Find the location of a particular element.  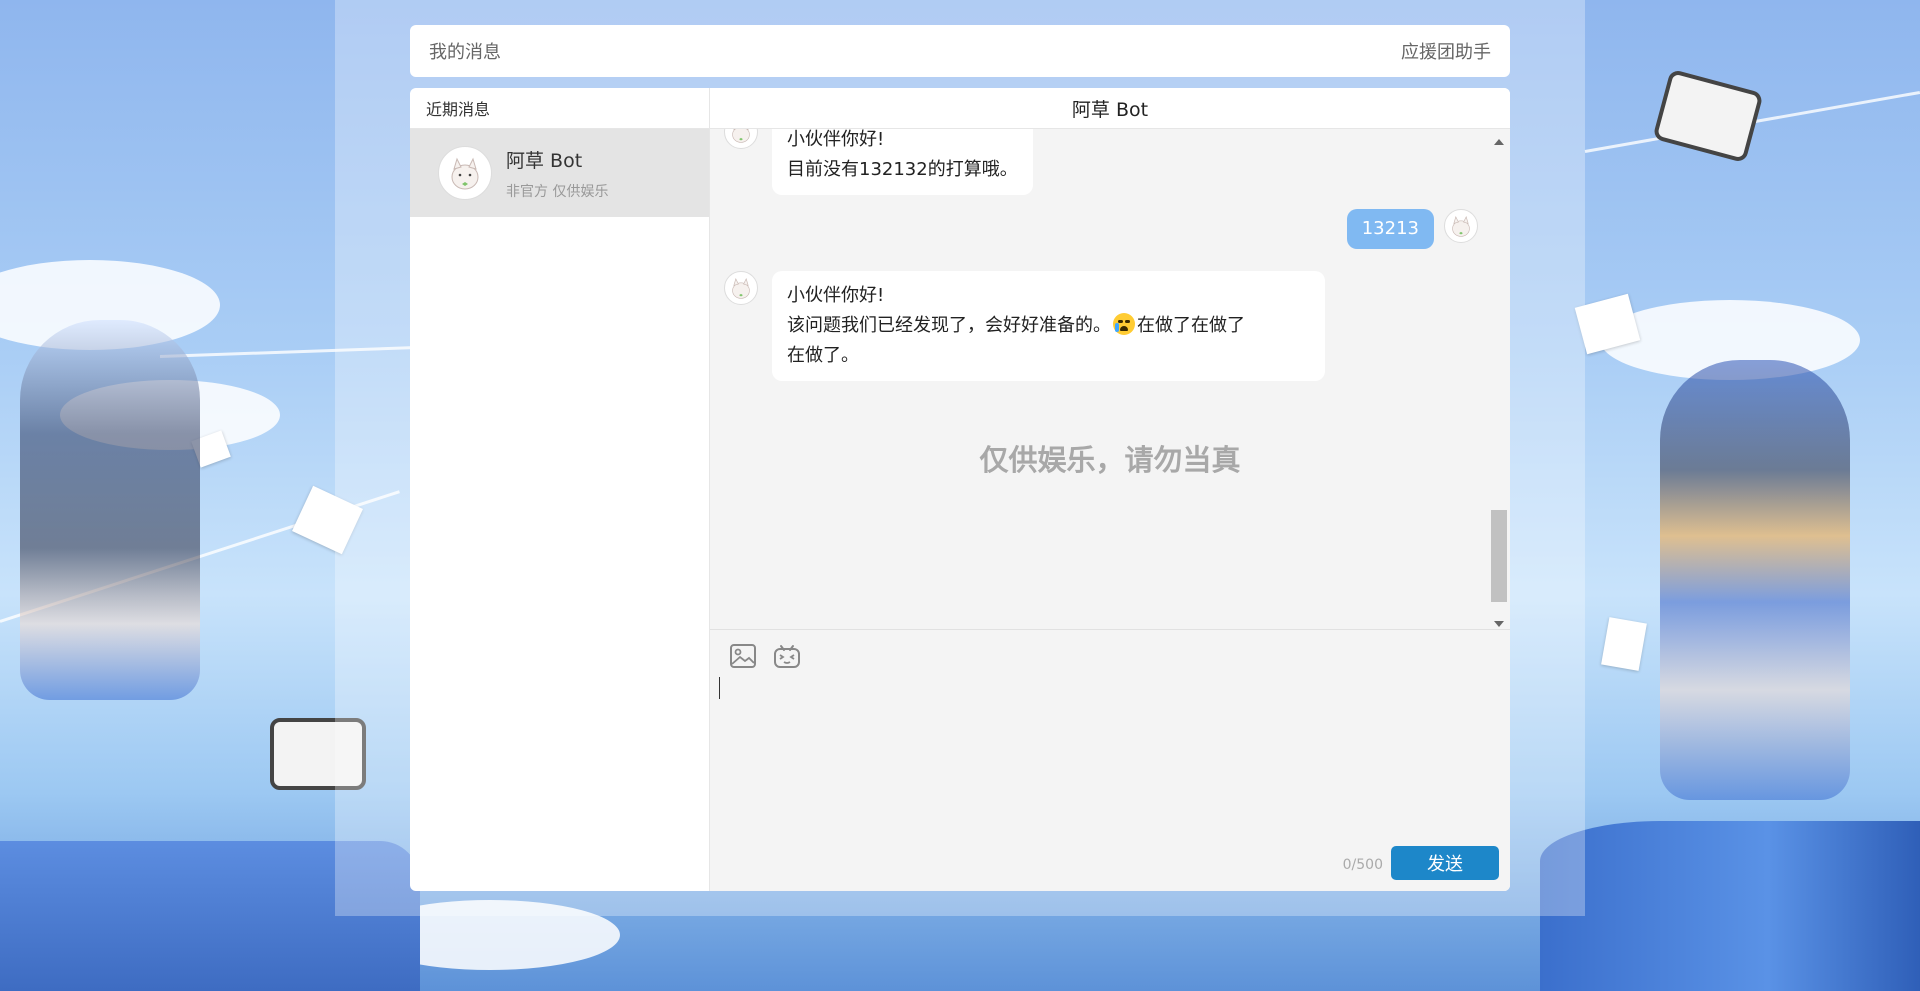

send-button: 发送 is located at coordinates (1445, 863).